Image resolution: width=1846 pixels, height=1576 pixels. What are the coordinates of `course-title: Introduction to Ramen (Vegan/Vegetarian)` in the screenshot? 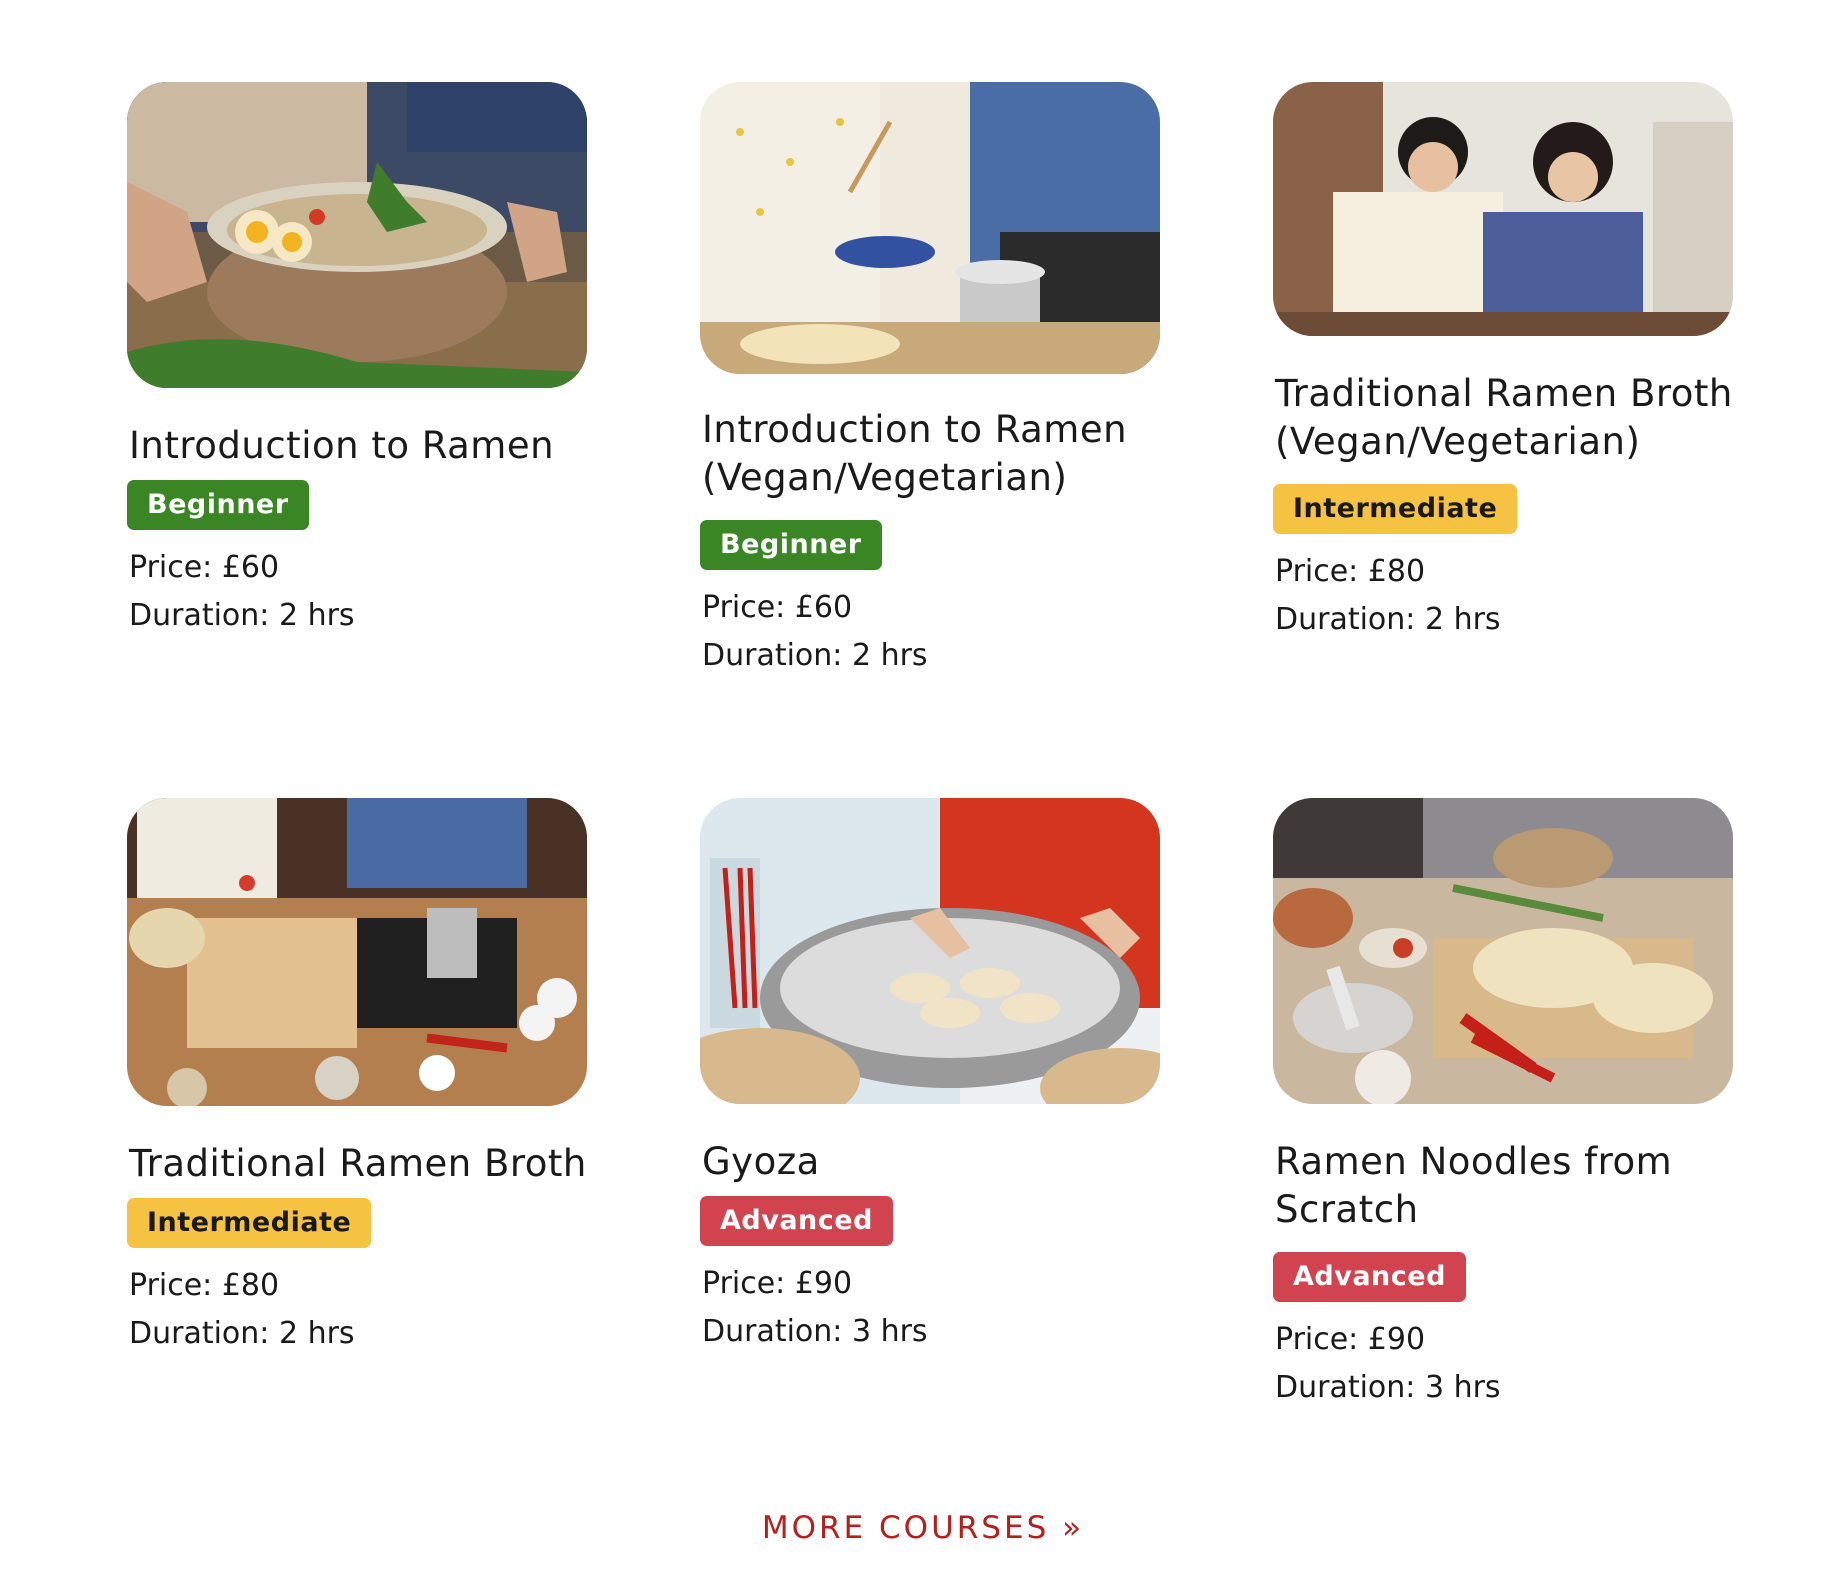 It's located at (930, 454).